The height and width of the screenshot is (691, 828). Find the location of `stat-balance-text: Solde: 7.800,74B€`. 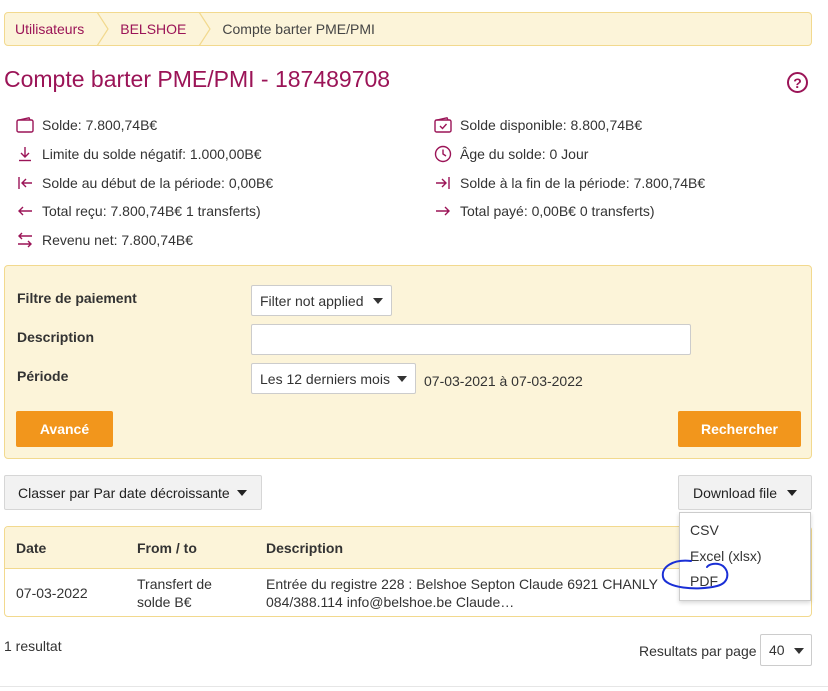

stat-balance-text: Solde: 7.800,74B€ is located at coordinates (100, 125).